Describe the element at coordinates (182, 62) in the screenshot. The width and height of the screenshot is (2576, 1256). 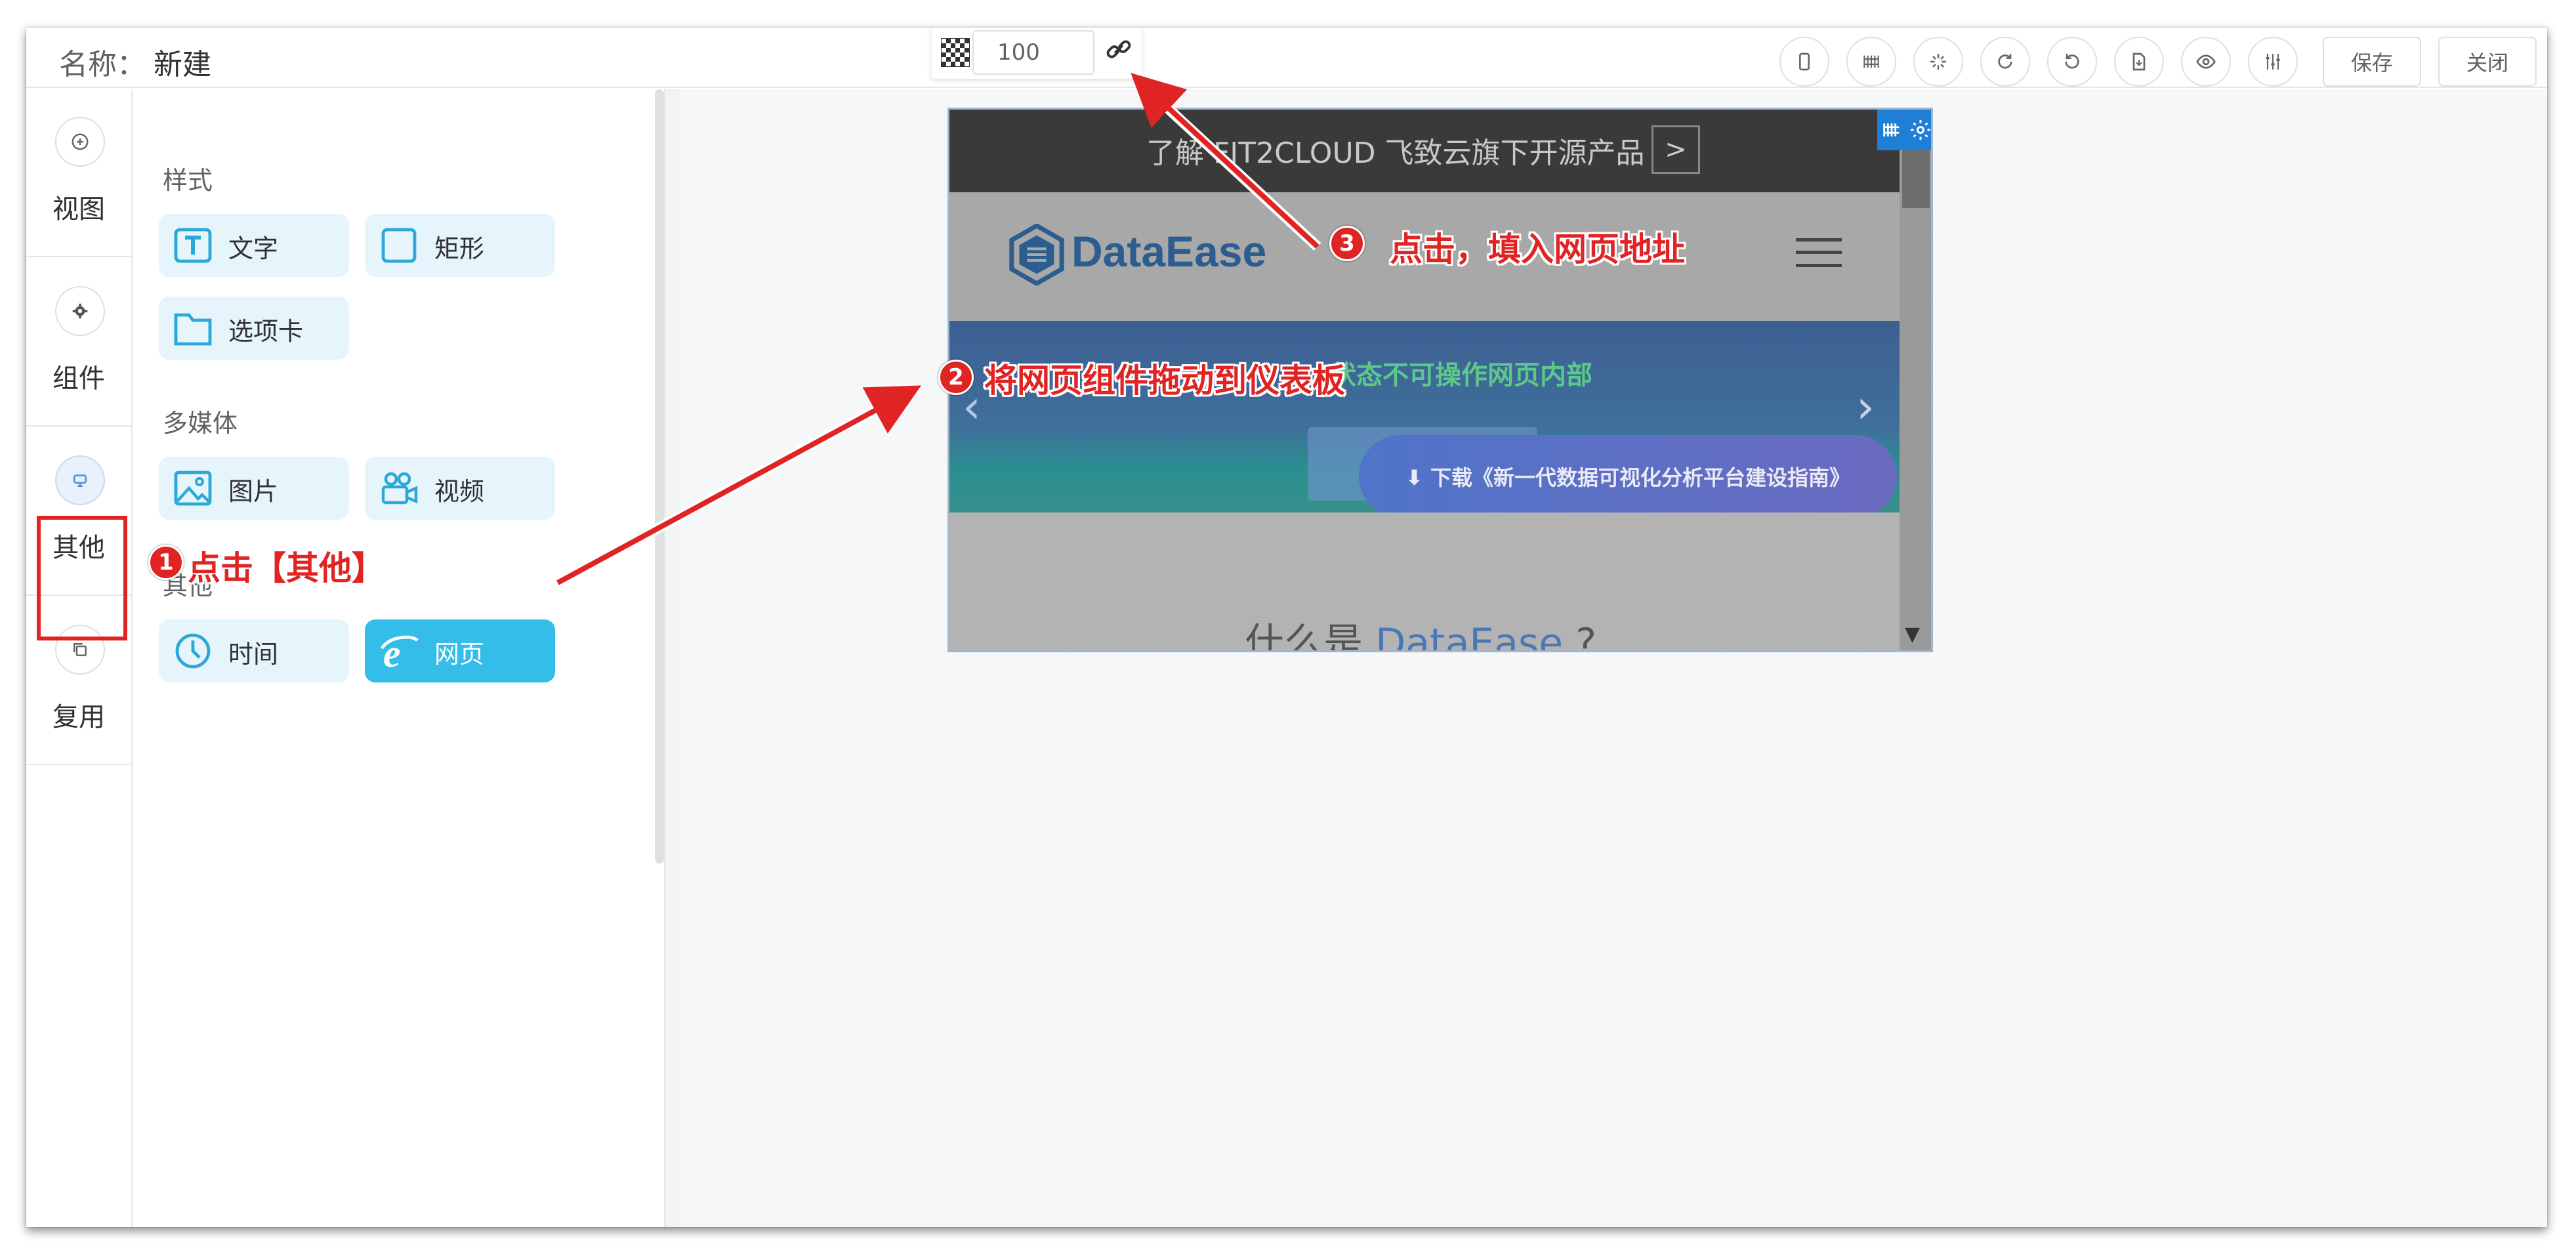
I see `dashboard-name: 新建` at that location.